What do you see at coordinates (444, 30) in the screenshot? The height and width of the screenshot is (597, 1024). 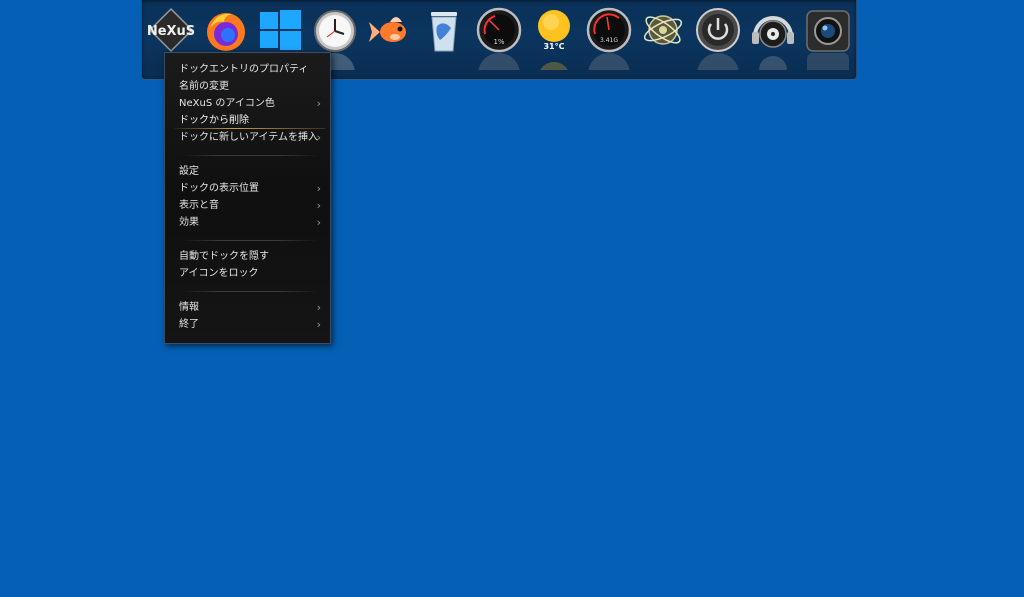 I see `recycle-bin-icon` at bounding box center [444, 30].